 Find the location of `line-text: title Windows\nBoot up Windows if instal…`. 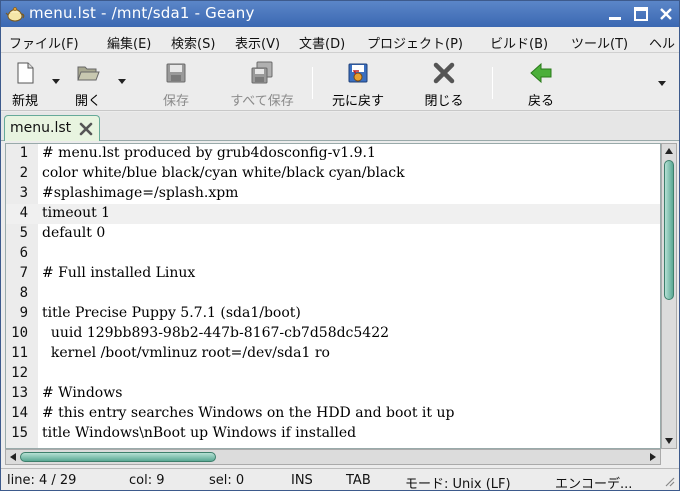

line-text: title Windows\nBoot up Windows if instal… is located at coordinates (199, 433).